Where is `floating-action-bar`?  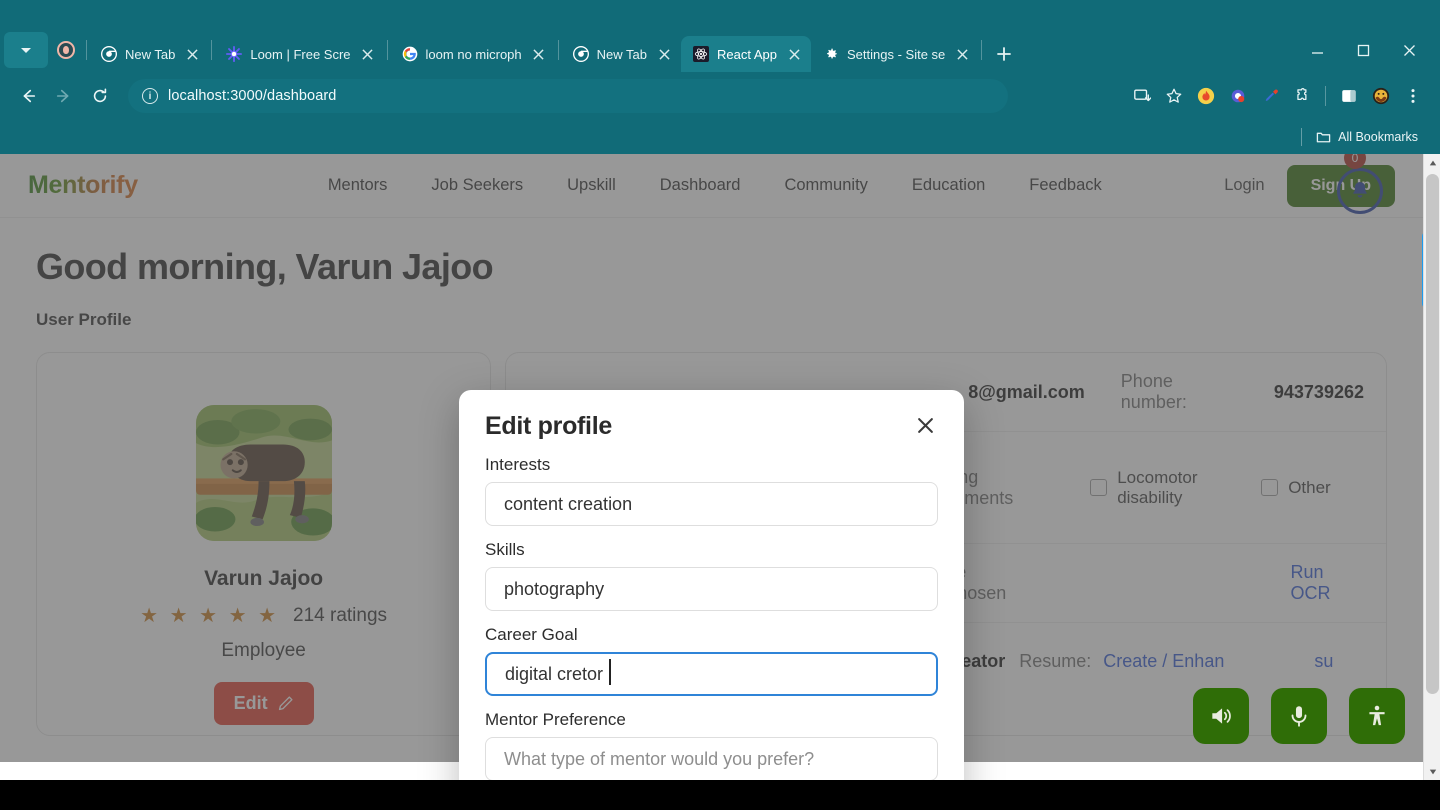
floating-action-bar is located at coordinates (1299, 716).